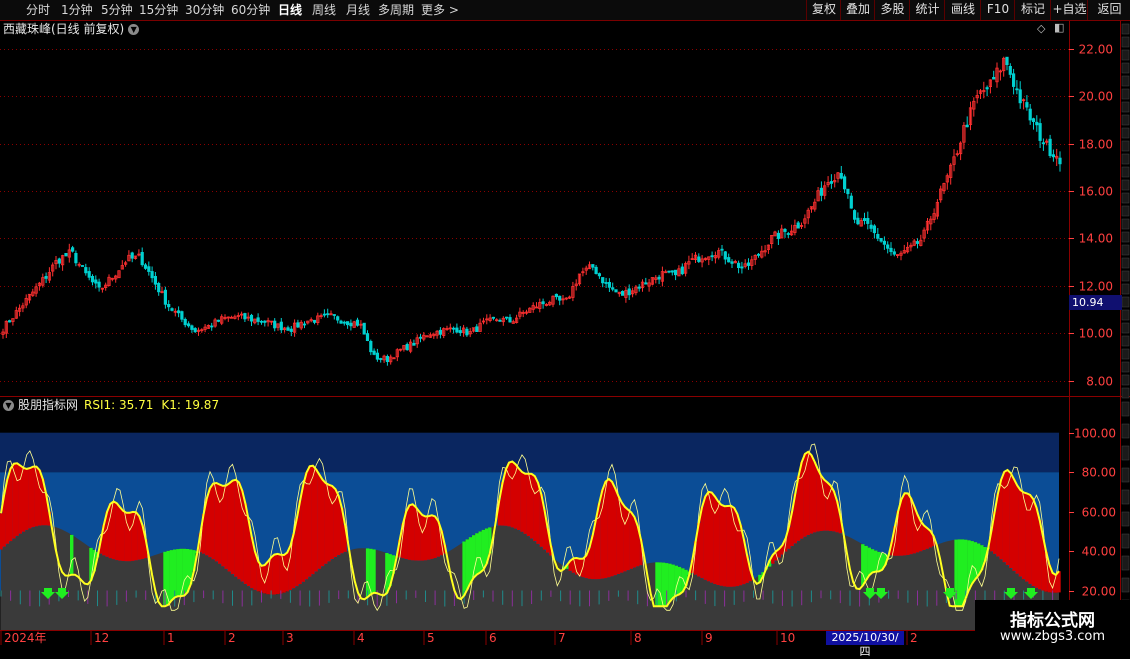 This screenshot has width=1130, height=659. Describe the element at coordinates (1096, 192) in the screenshot. I see `price-tick-label: 16.00` at that location.